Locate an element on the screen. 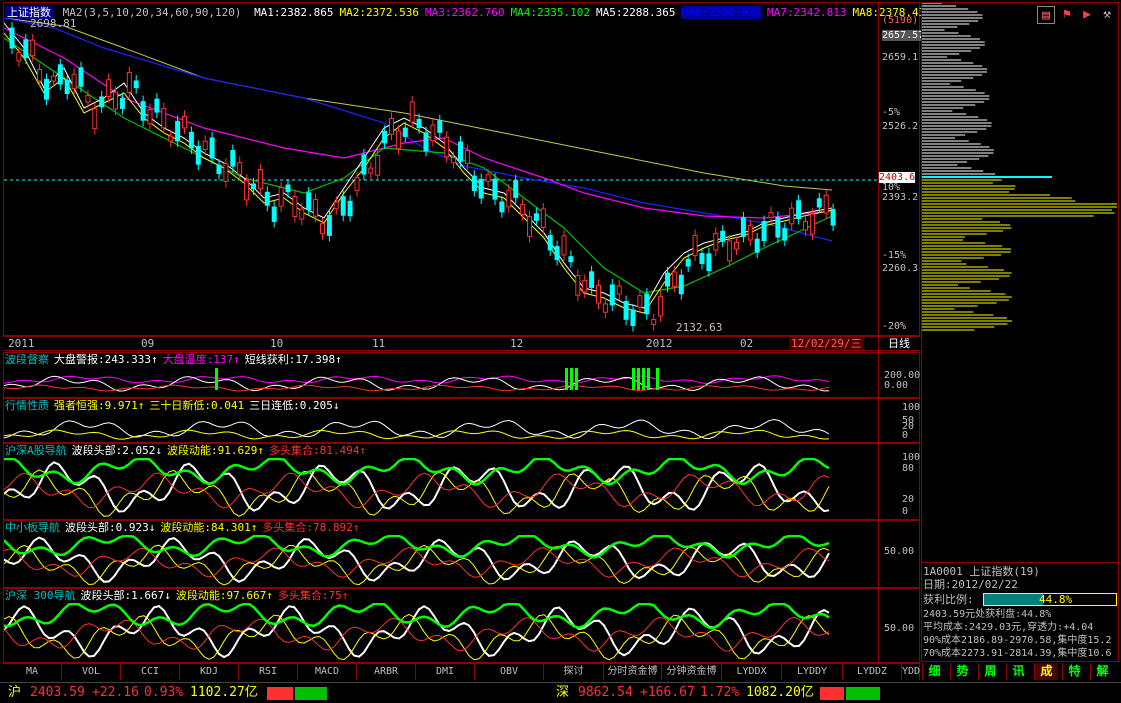 The width and height of the screenshot is (1121, 703). indicator-tab: 探讨 is located at coordinates (574, 672).